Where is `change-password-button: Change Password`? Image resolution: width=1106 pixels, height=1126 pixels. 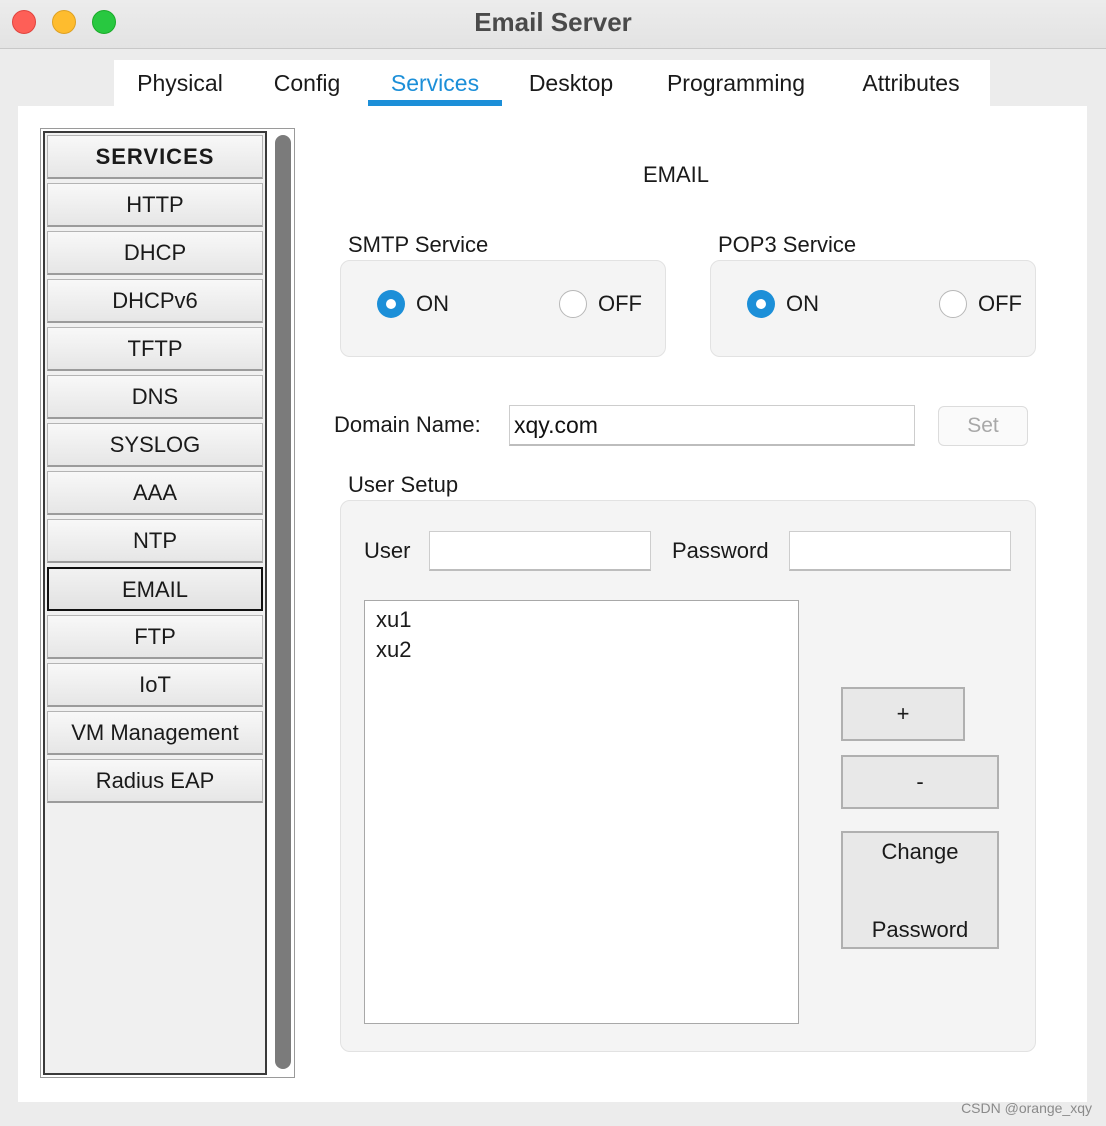 change-password-button: Change Password is located at coordinates (920, 890).